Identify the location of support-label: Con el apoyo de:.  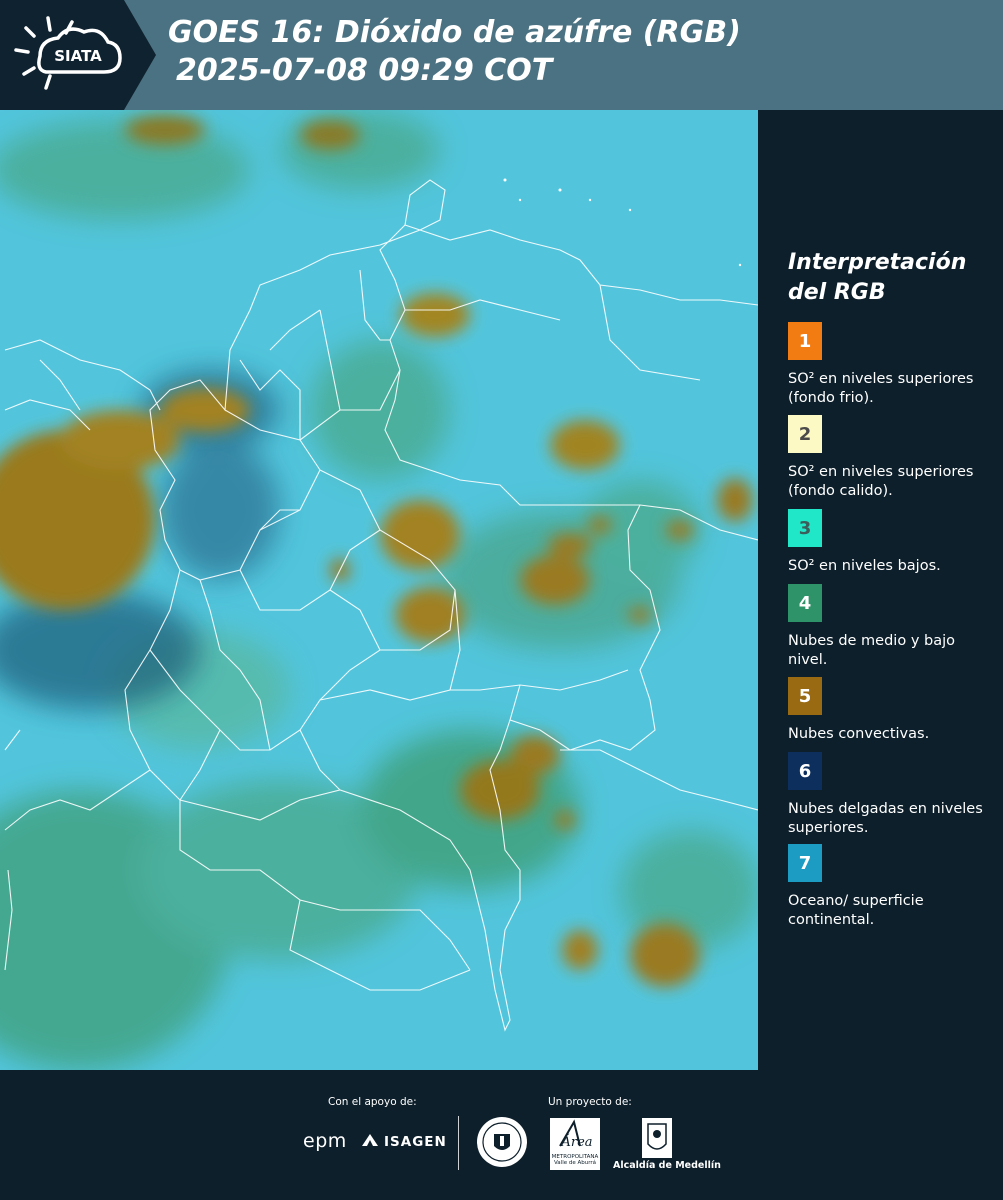
(372, 1102).